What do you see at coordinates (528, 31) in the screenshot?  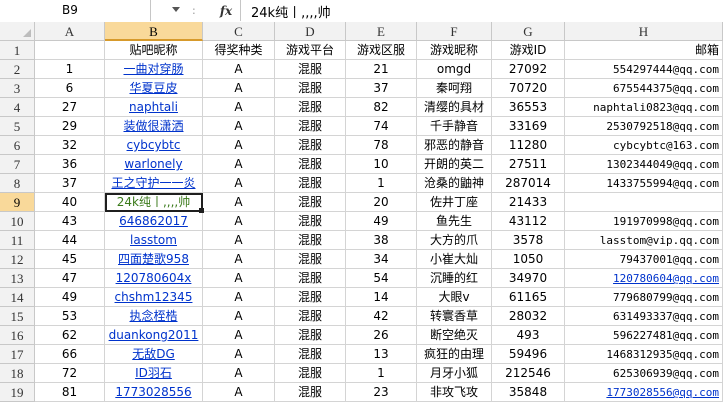 I see `column-header-g: G` at bounding box center [528, 31].